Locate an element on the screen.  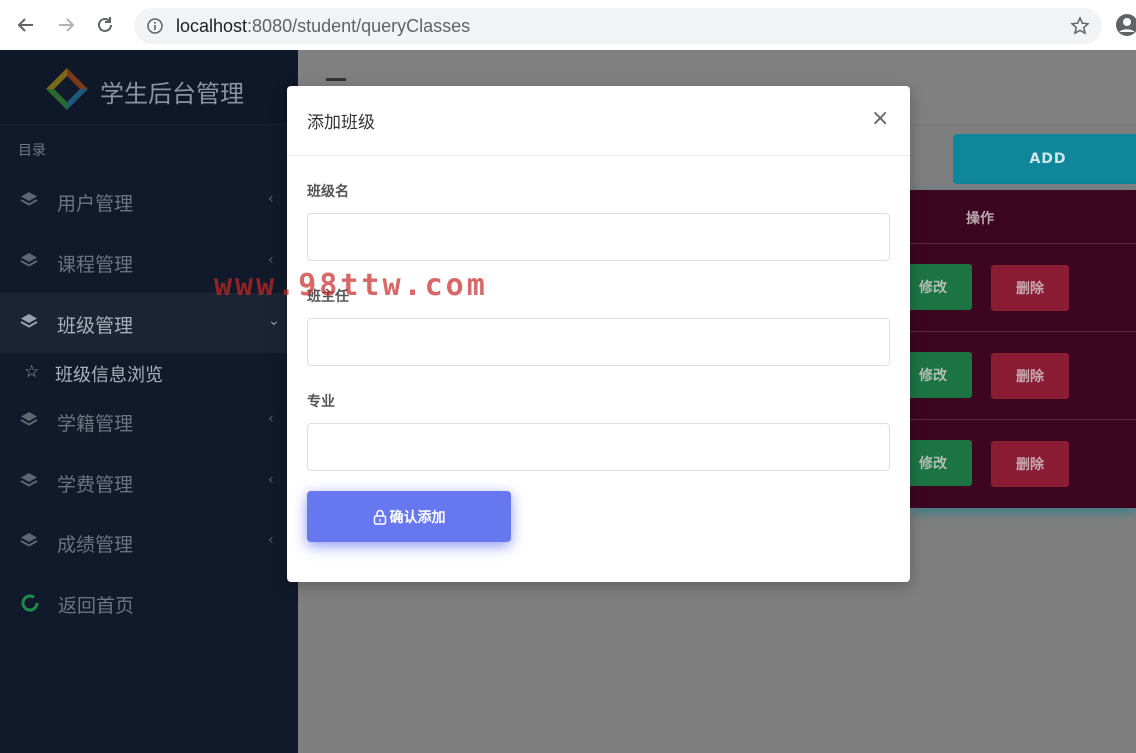
sidebar-subitem-class-browse: ☆ 班级信息浏览 is located at coordinates (149, 372).